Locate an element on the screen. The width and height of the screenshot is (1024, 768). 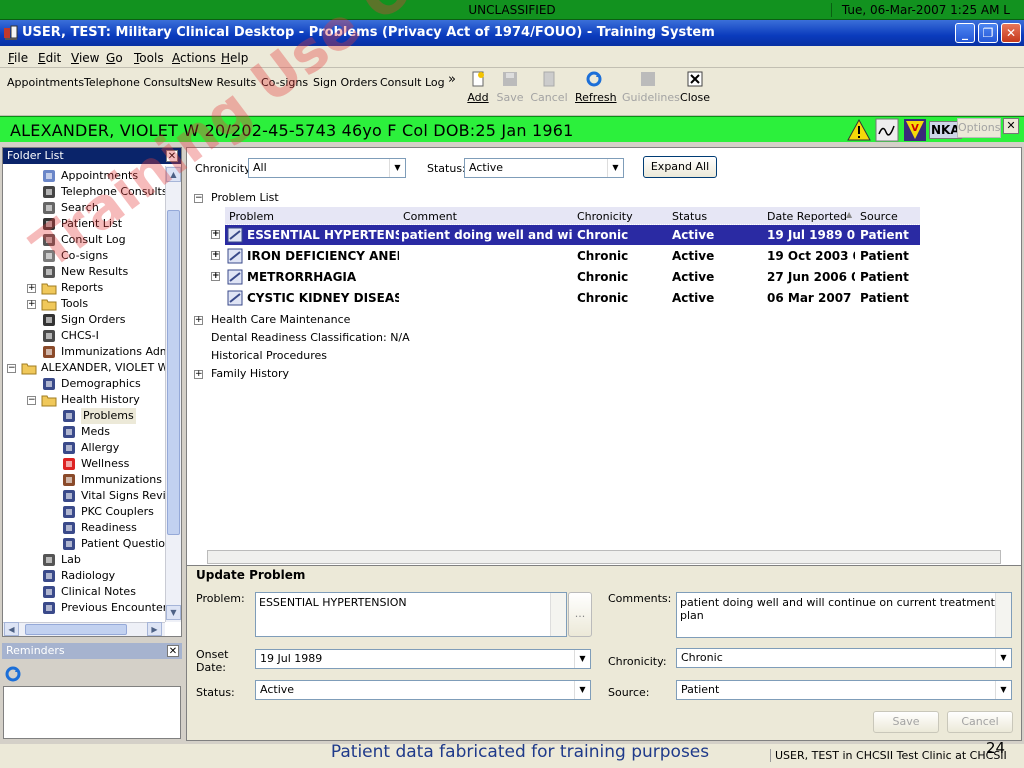
scroll-right-arrow: ▶ is located at coordinates (154, 629).